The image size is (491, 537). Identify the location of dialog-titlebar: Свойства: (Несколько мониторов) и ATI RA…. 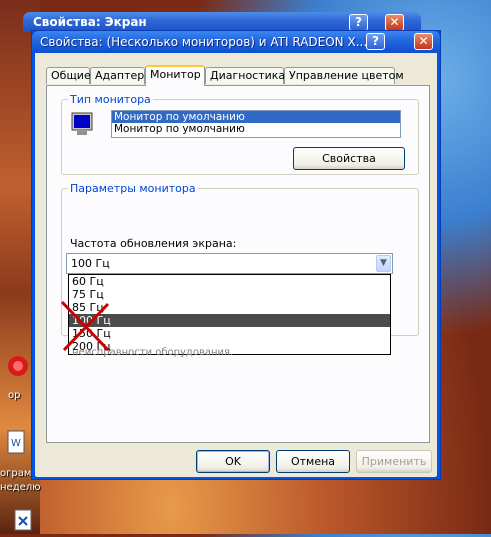
(236, 42).